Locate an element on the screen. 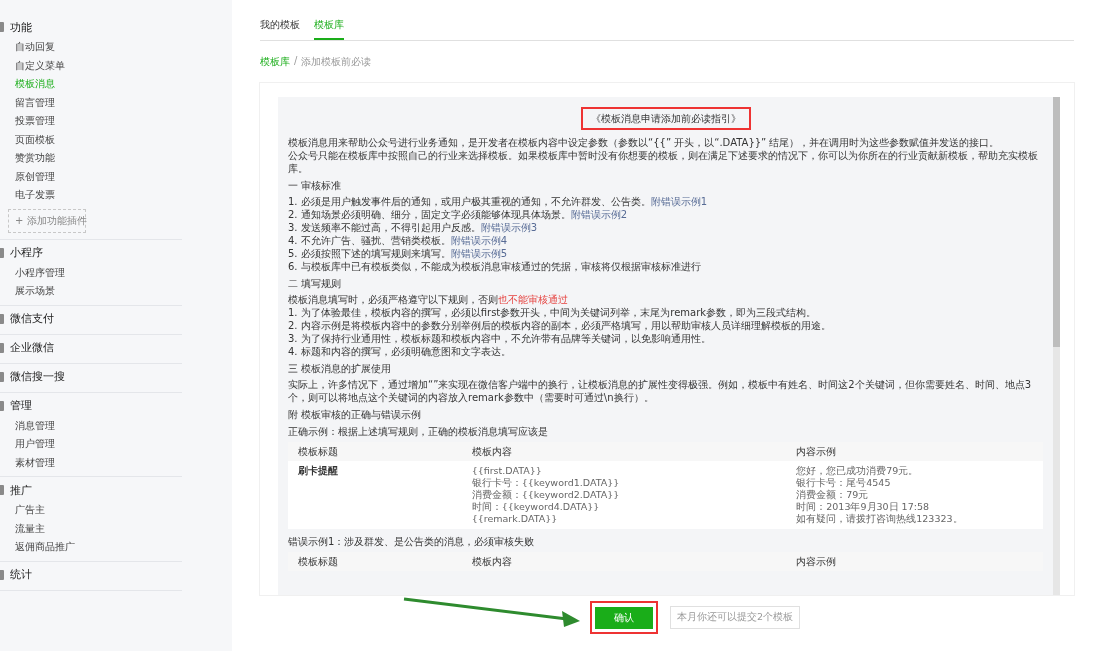 The image size is (1114, 651). sidebar-item: 素材管理 is located at coordinates (91, 462).